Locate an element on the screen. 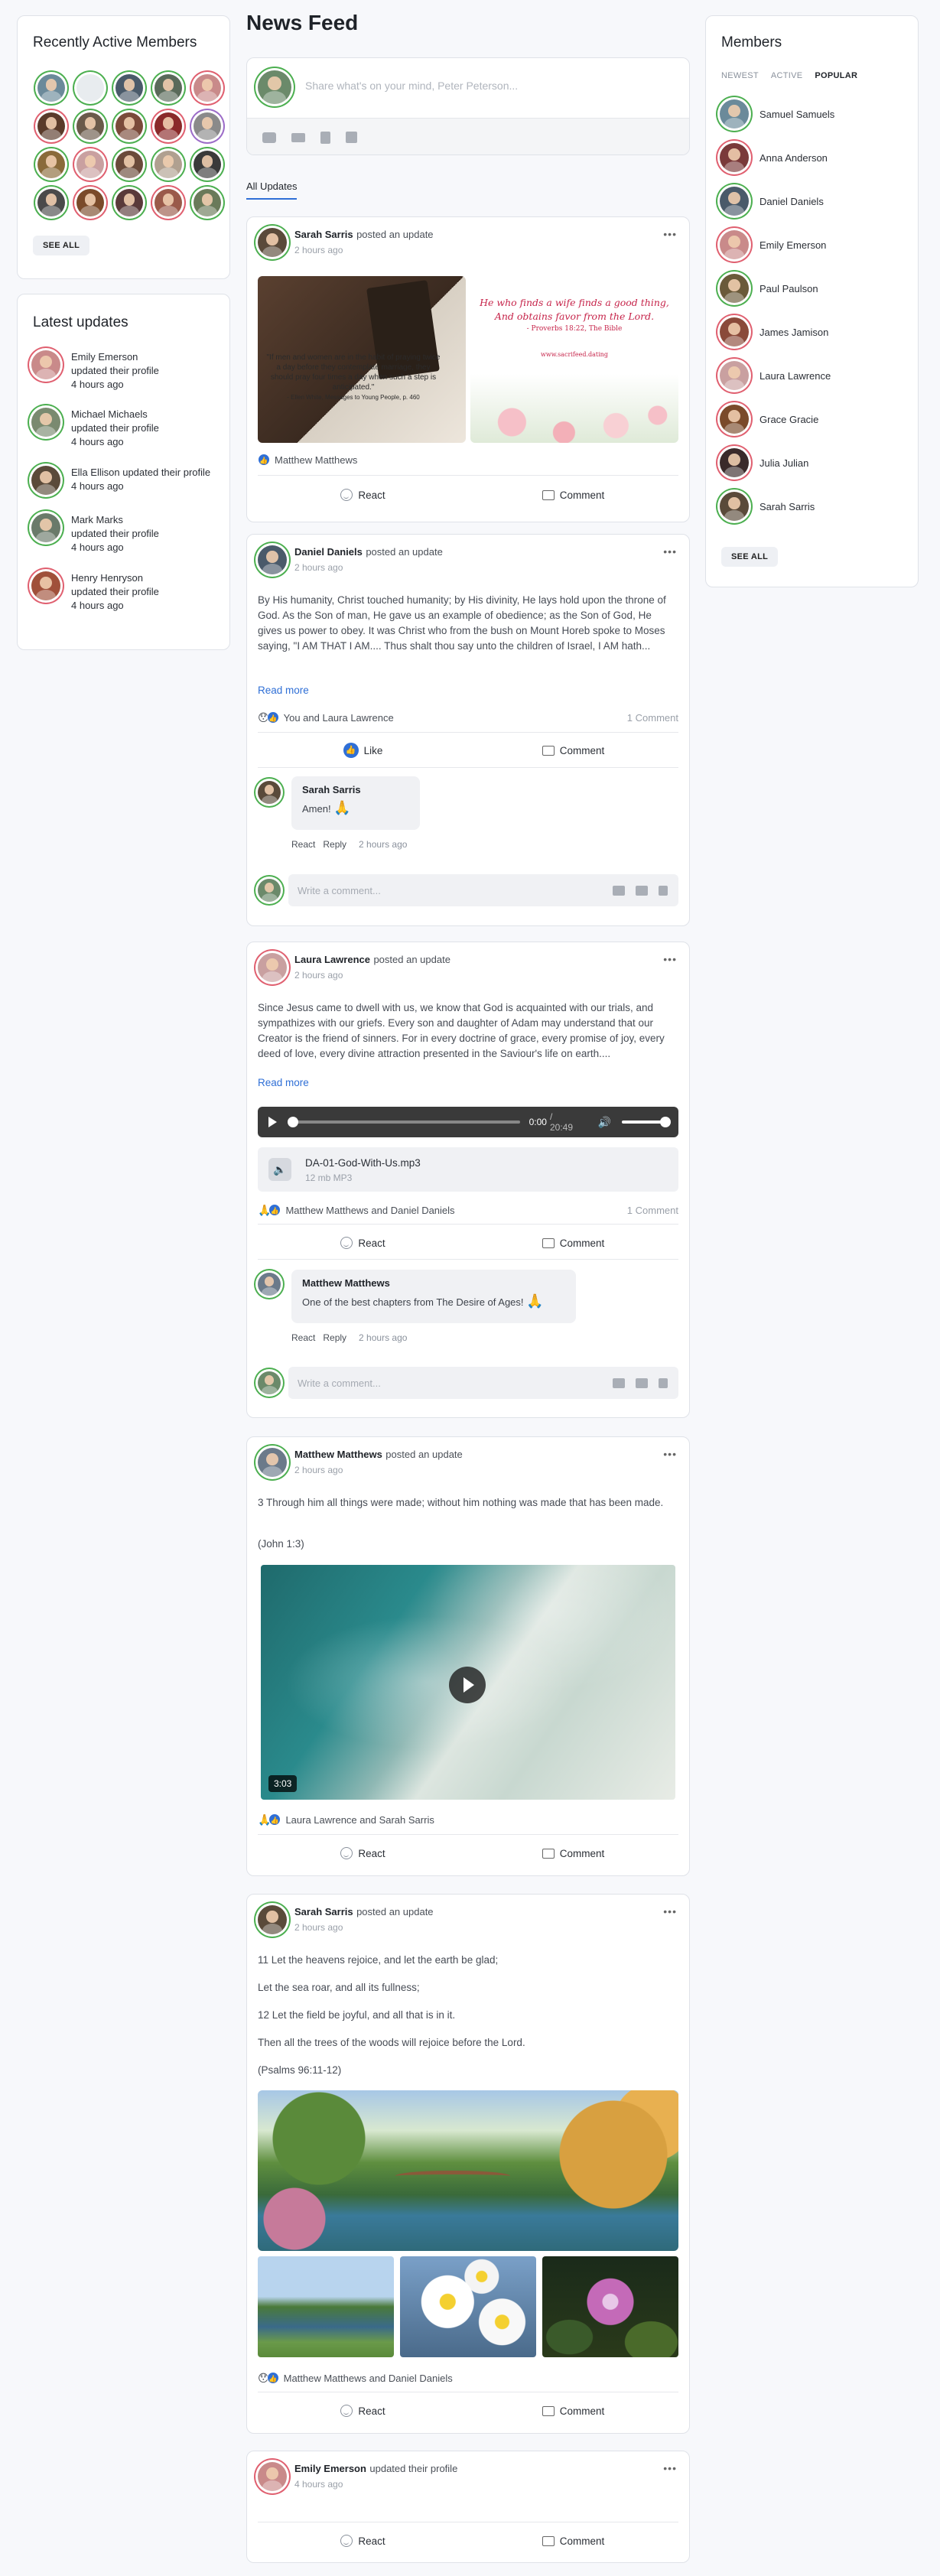  gallery-thumb is located at coordinates (326, 2306).